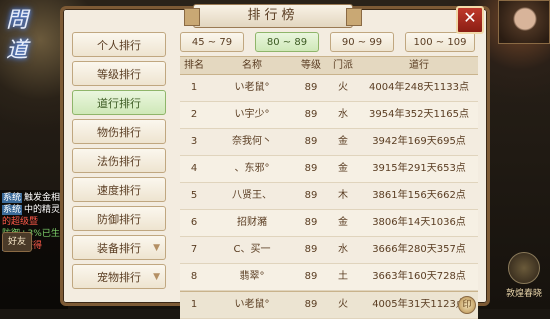 This screenshot has width=550, height=319. Describe the element at coordinates (329, 223) in the screenshot. I see `table-row: 6 招财瀦 89 金 3806年14天1036点` at that location.